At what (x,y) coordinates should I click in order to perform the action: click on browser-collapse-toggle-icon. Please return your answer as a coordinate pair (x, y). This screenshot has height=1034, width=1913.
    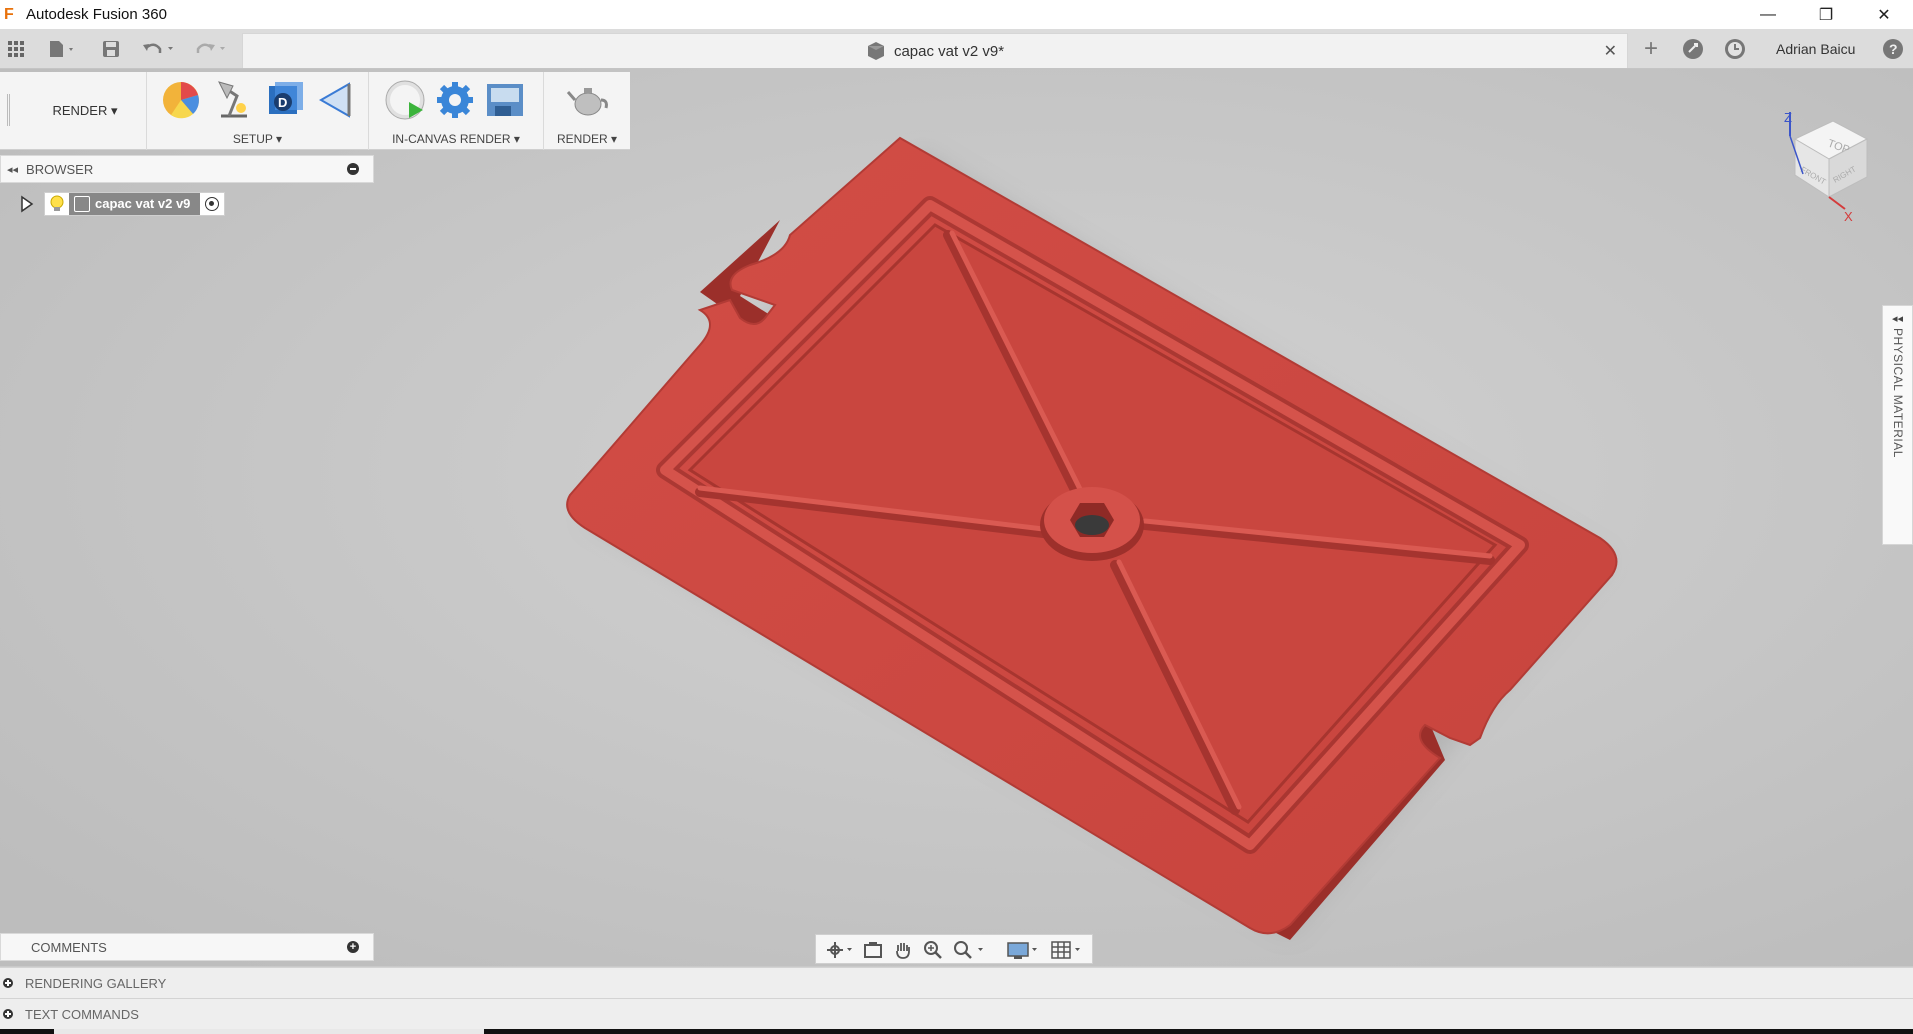
    Looking at the image, I should click on (353, 169).